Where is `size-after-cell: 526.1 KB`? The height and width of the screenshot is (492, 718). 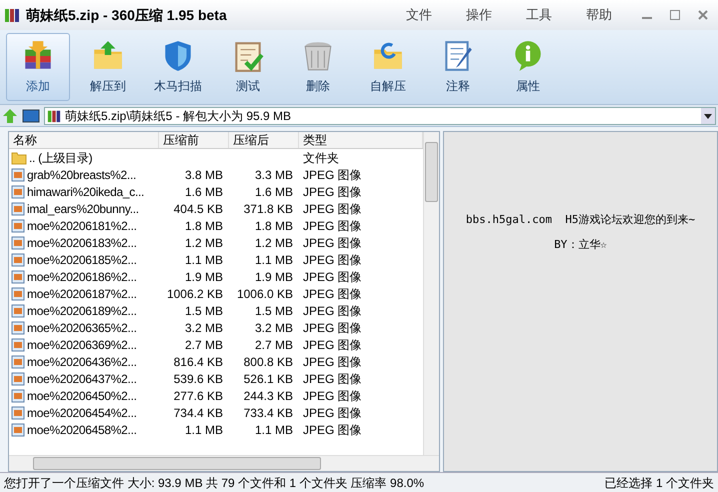
size-after-cell: 526.1 KB is located at coordinates (268, 379).